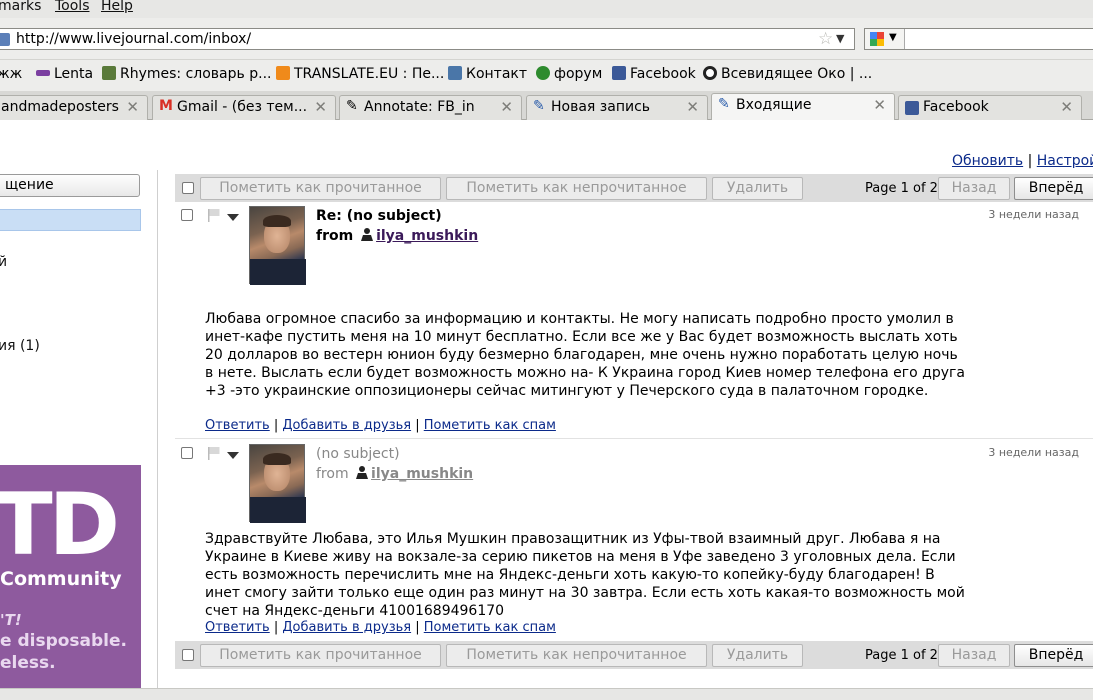  What do you see at coordinates (157, 429) in the screenshot?
I see `sidebar-divider` at bounding box center [157, 429].